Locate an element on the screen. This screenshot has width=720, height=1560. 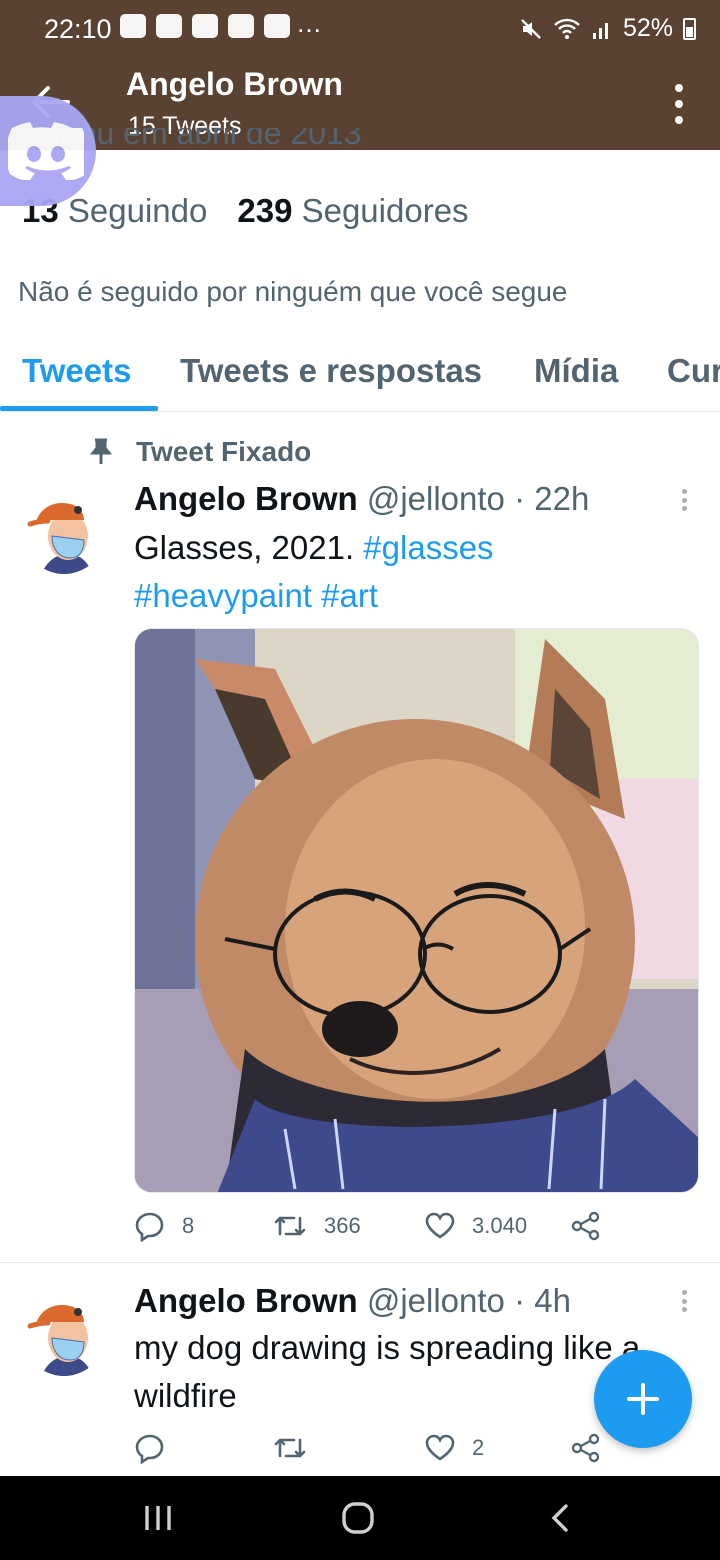
tweet-text: Glasses, 2021. #glasses #heavypaint #art is located at coordinates (314, 572).